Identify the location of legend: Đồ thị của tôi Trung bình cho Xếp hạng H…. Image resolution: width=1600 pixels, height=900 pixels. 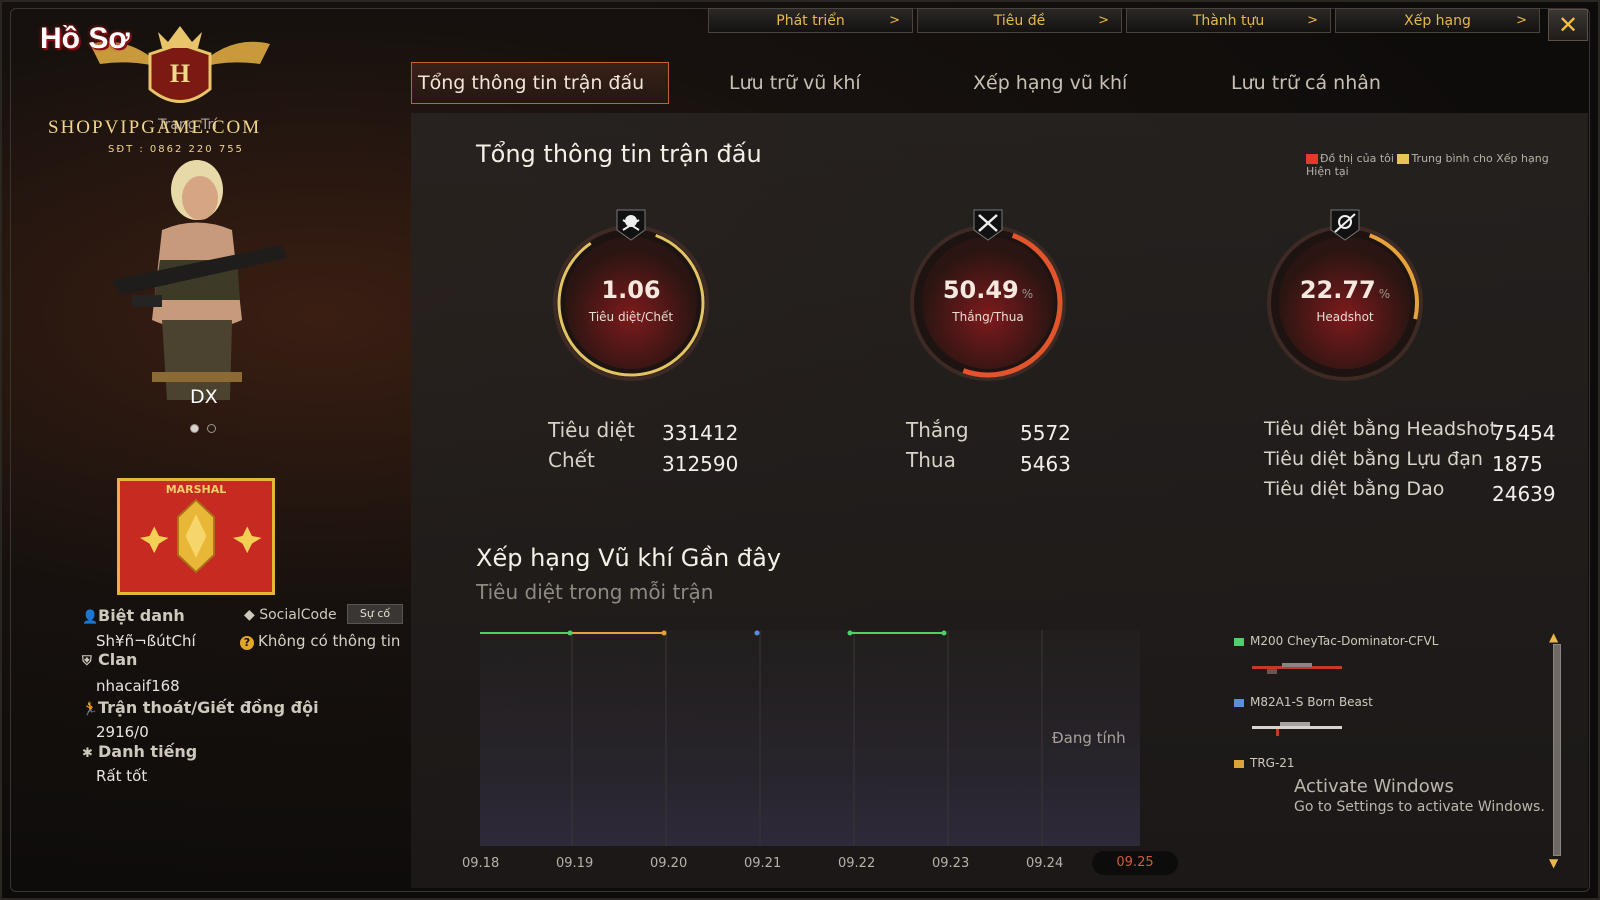
(1441, 165).